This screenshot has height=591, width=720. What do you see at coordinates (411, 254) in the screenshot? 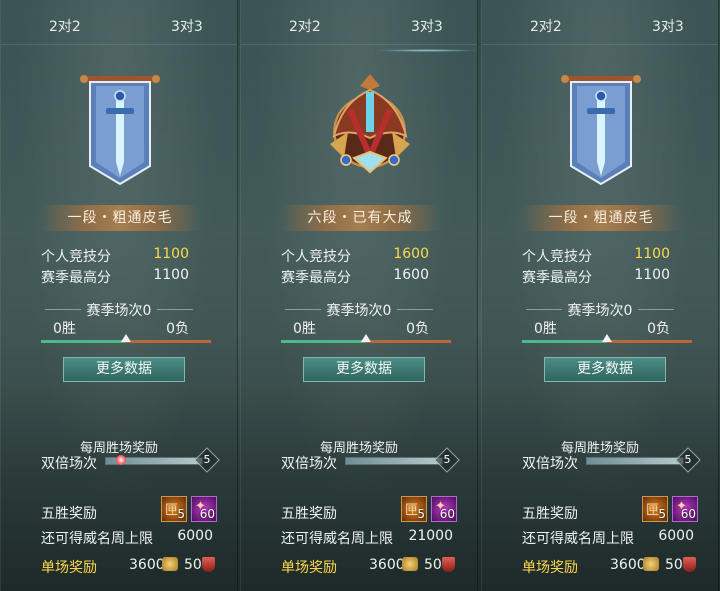
I see `personal-score-value: 1600` at bounding box center [411, 254].